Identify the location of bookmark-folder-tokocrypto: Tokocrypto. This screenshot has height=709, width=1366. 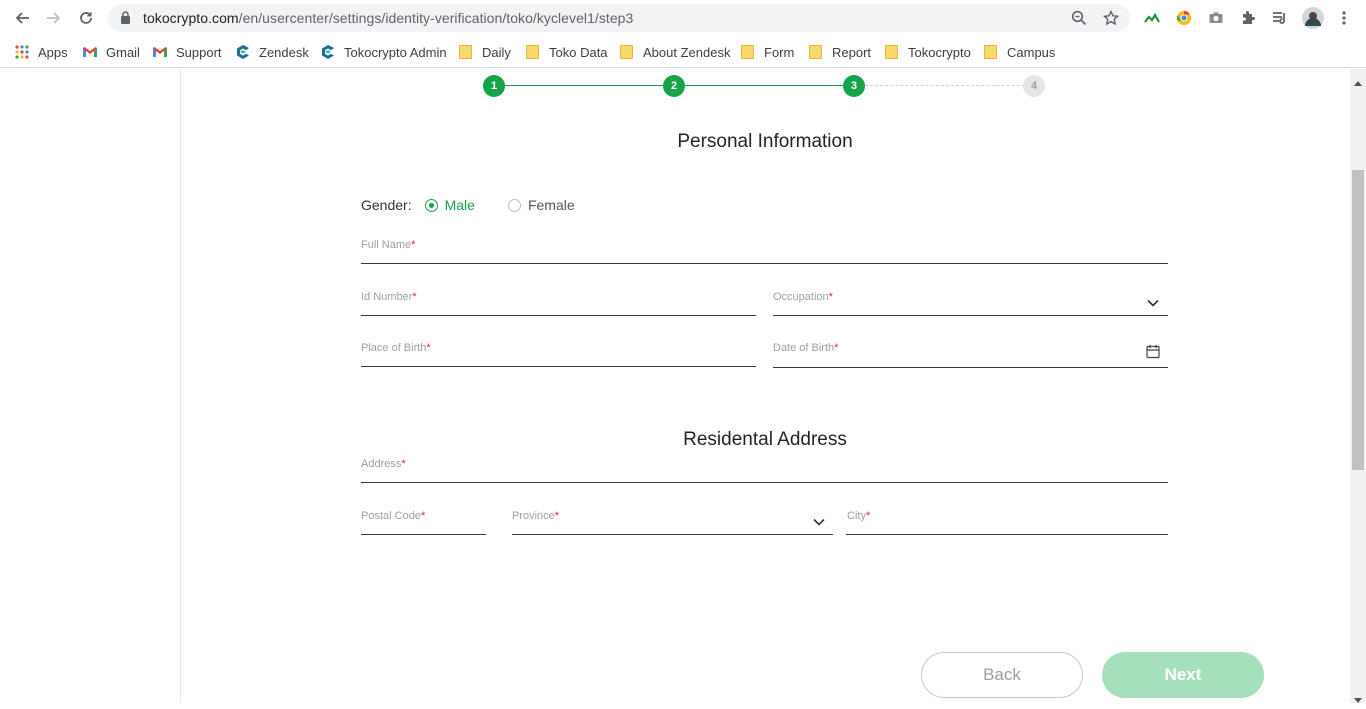
(928, 52).